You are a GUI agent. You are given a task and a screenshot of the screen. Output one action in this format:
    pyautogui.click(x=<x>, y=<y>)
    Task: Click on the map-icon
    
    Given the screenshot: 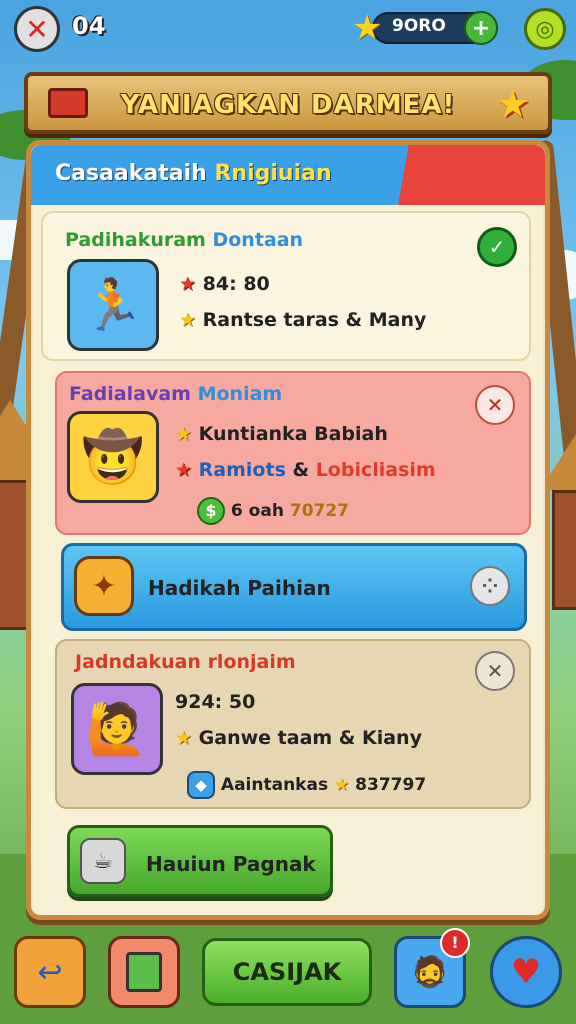 What is the action you would take?
    pyautogui.click(x=144, y=972)
    